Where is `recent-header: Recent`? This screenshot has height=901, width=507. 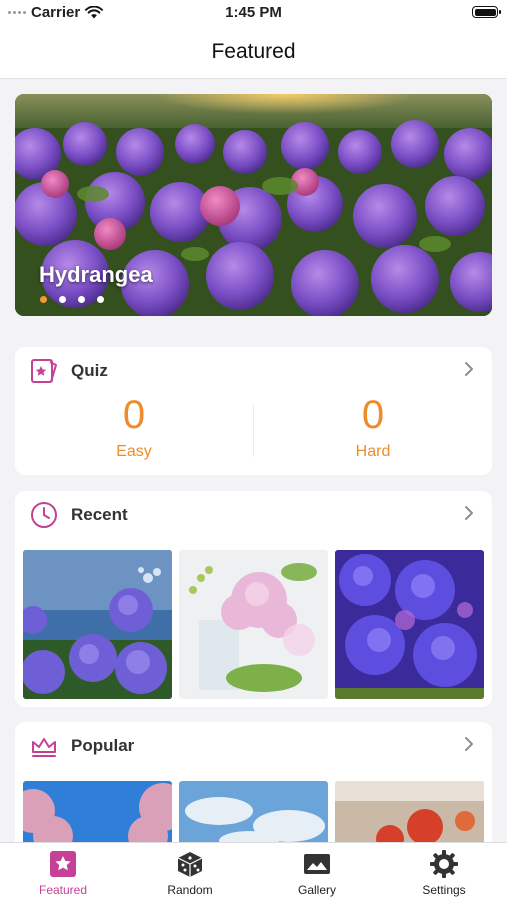
recent-header: Recent is located at coordinates (253, 514).